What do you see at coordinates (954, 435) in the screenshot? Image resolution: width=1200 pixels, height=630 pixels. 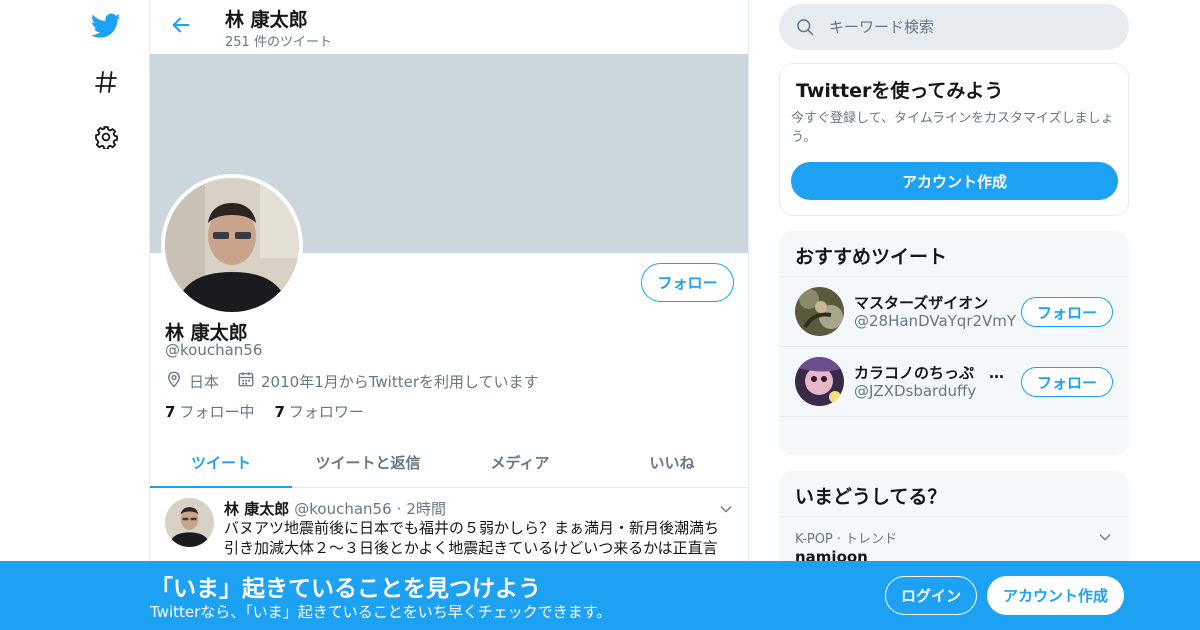 I see `recommended-divider` at bounding box center [954, 435].